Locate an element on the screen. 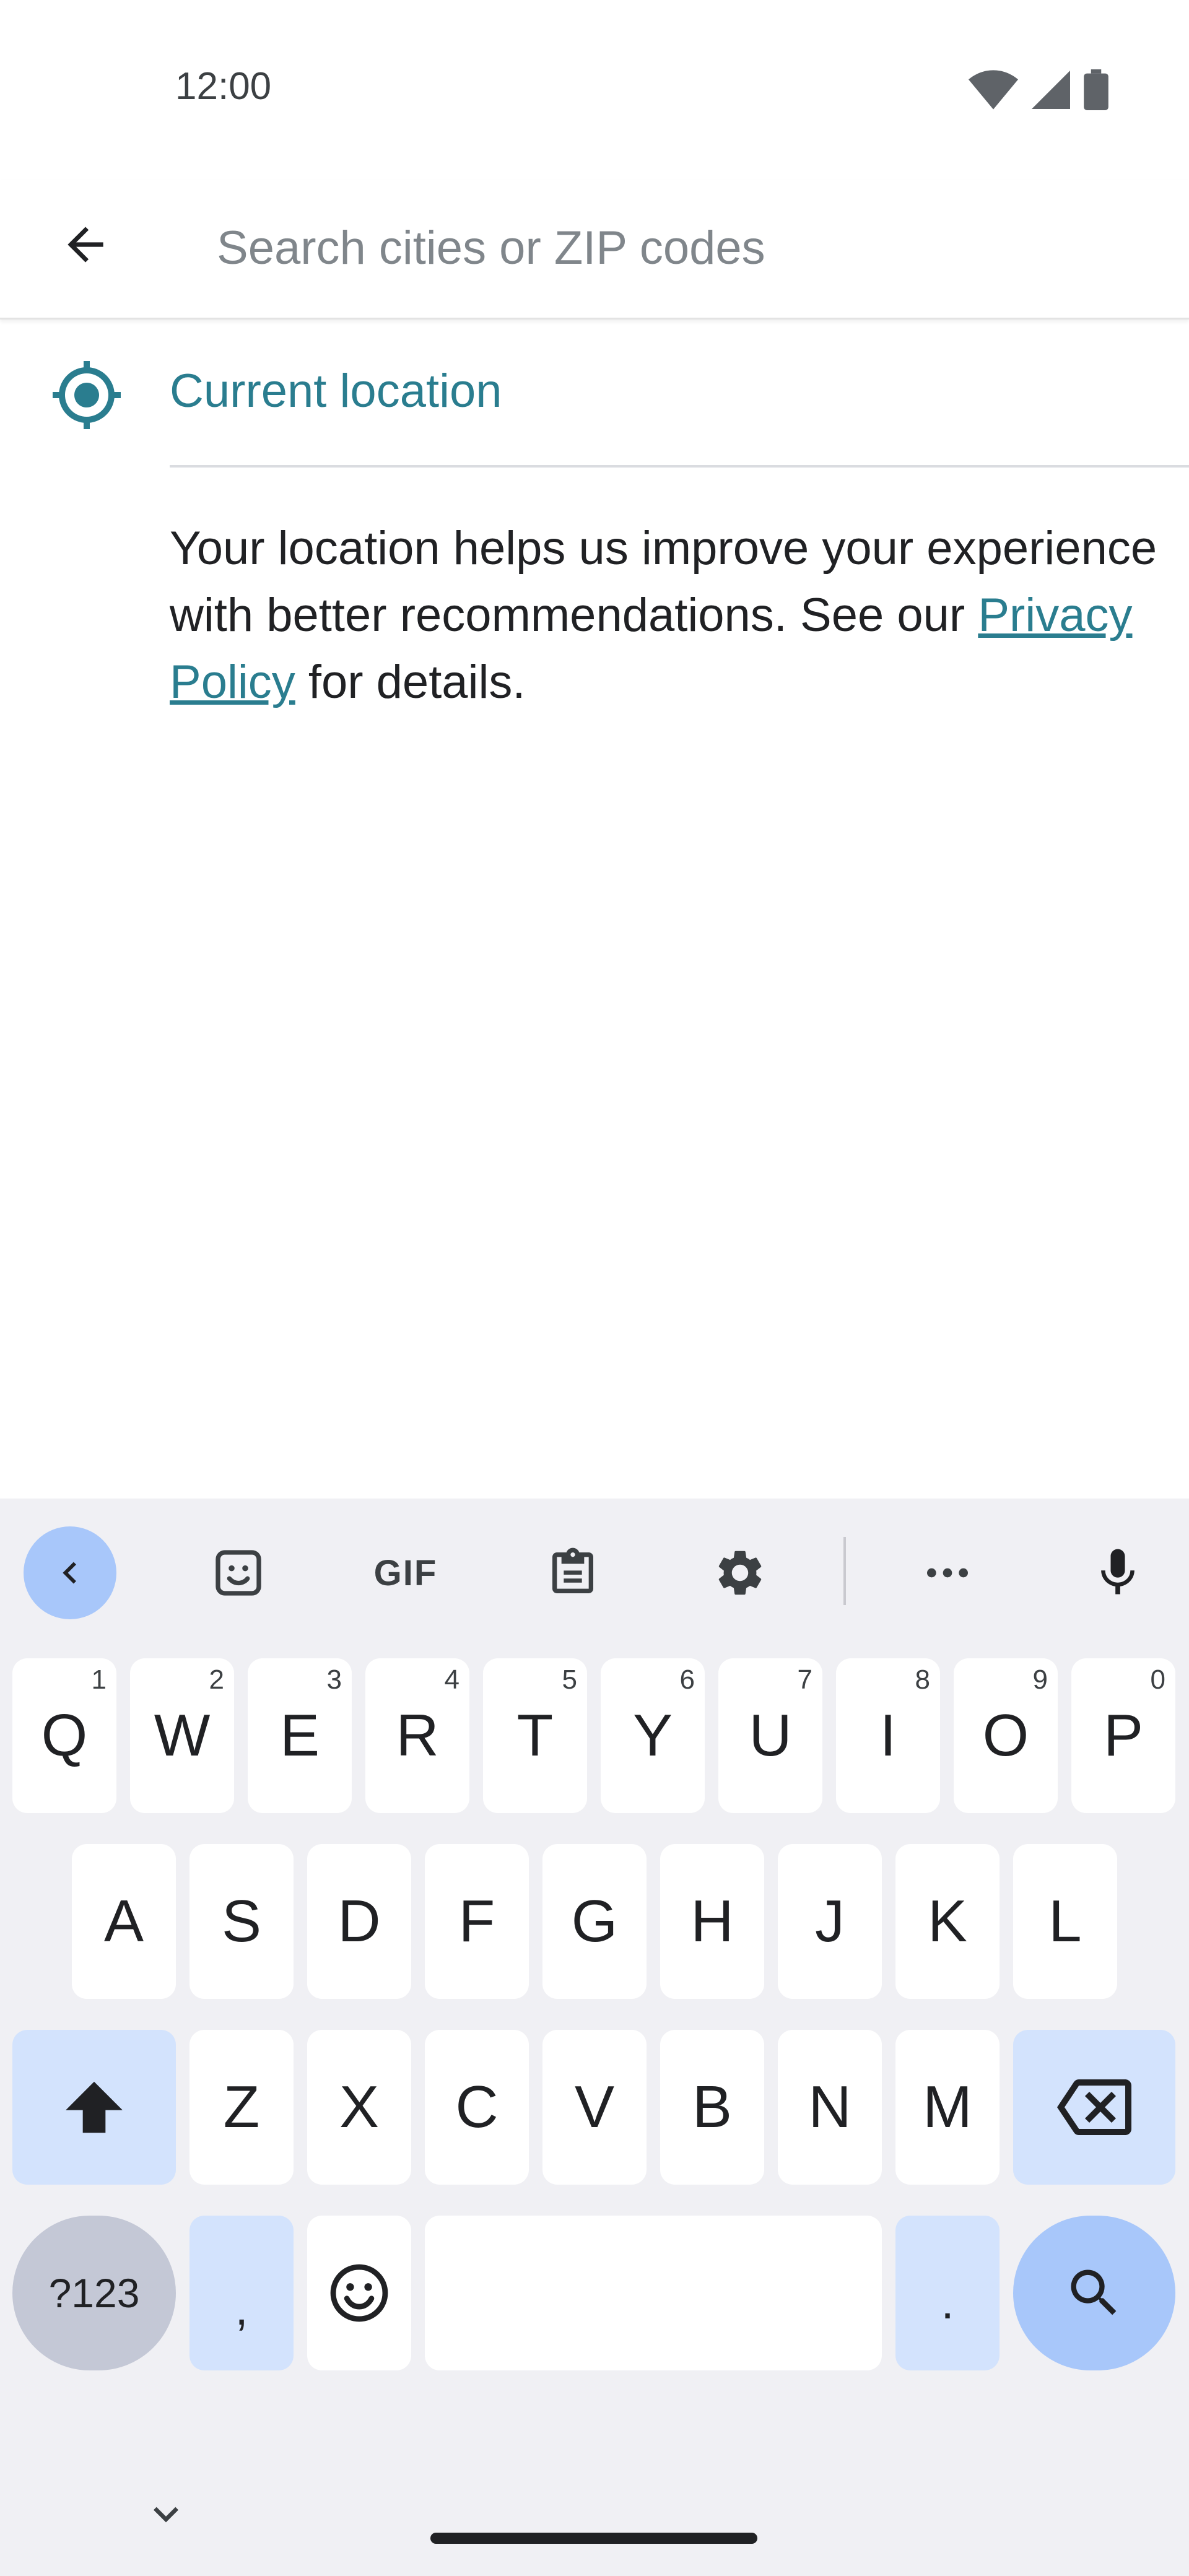  key-x: X is located at coordinates (359, 2107).